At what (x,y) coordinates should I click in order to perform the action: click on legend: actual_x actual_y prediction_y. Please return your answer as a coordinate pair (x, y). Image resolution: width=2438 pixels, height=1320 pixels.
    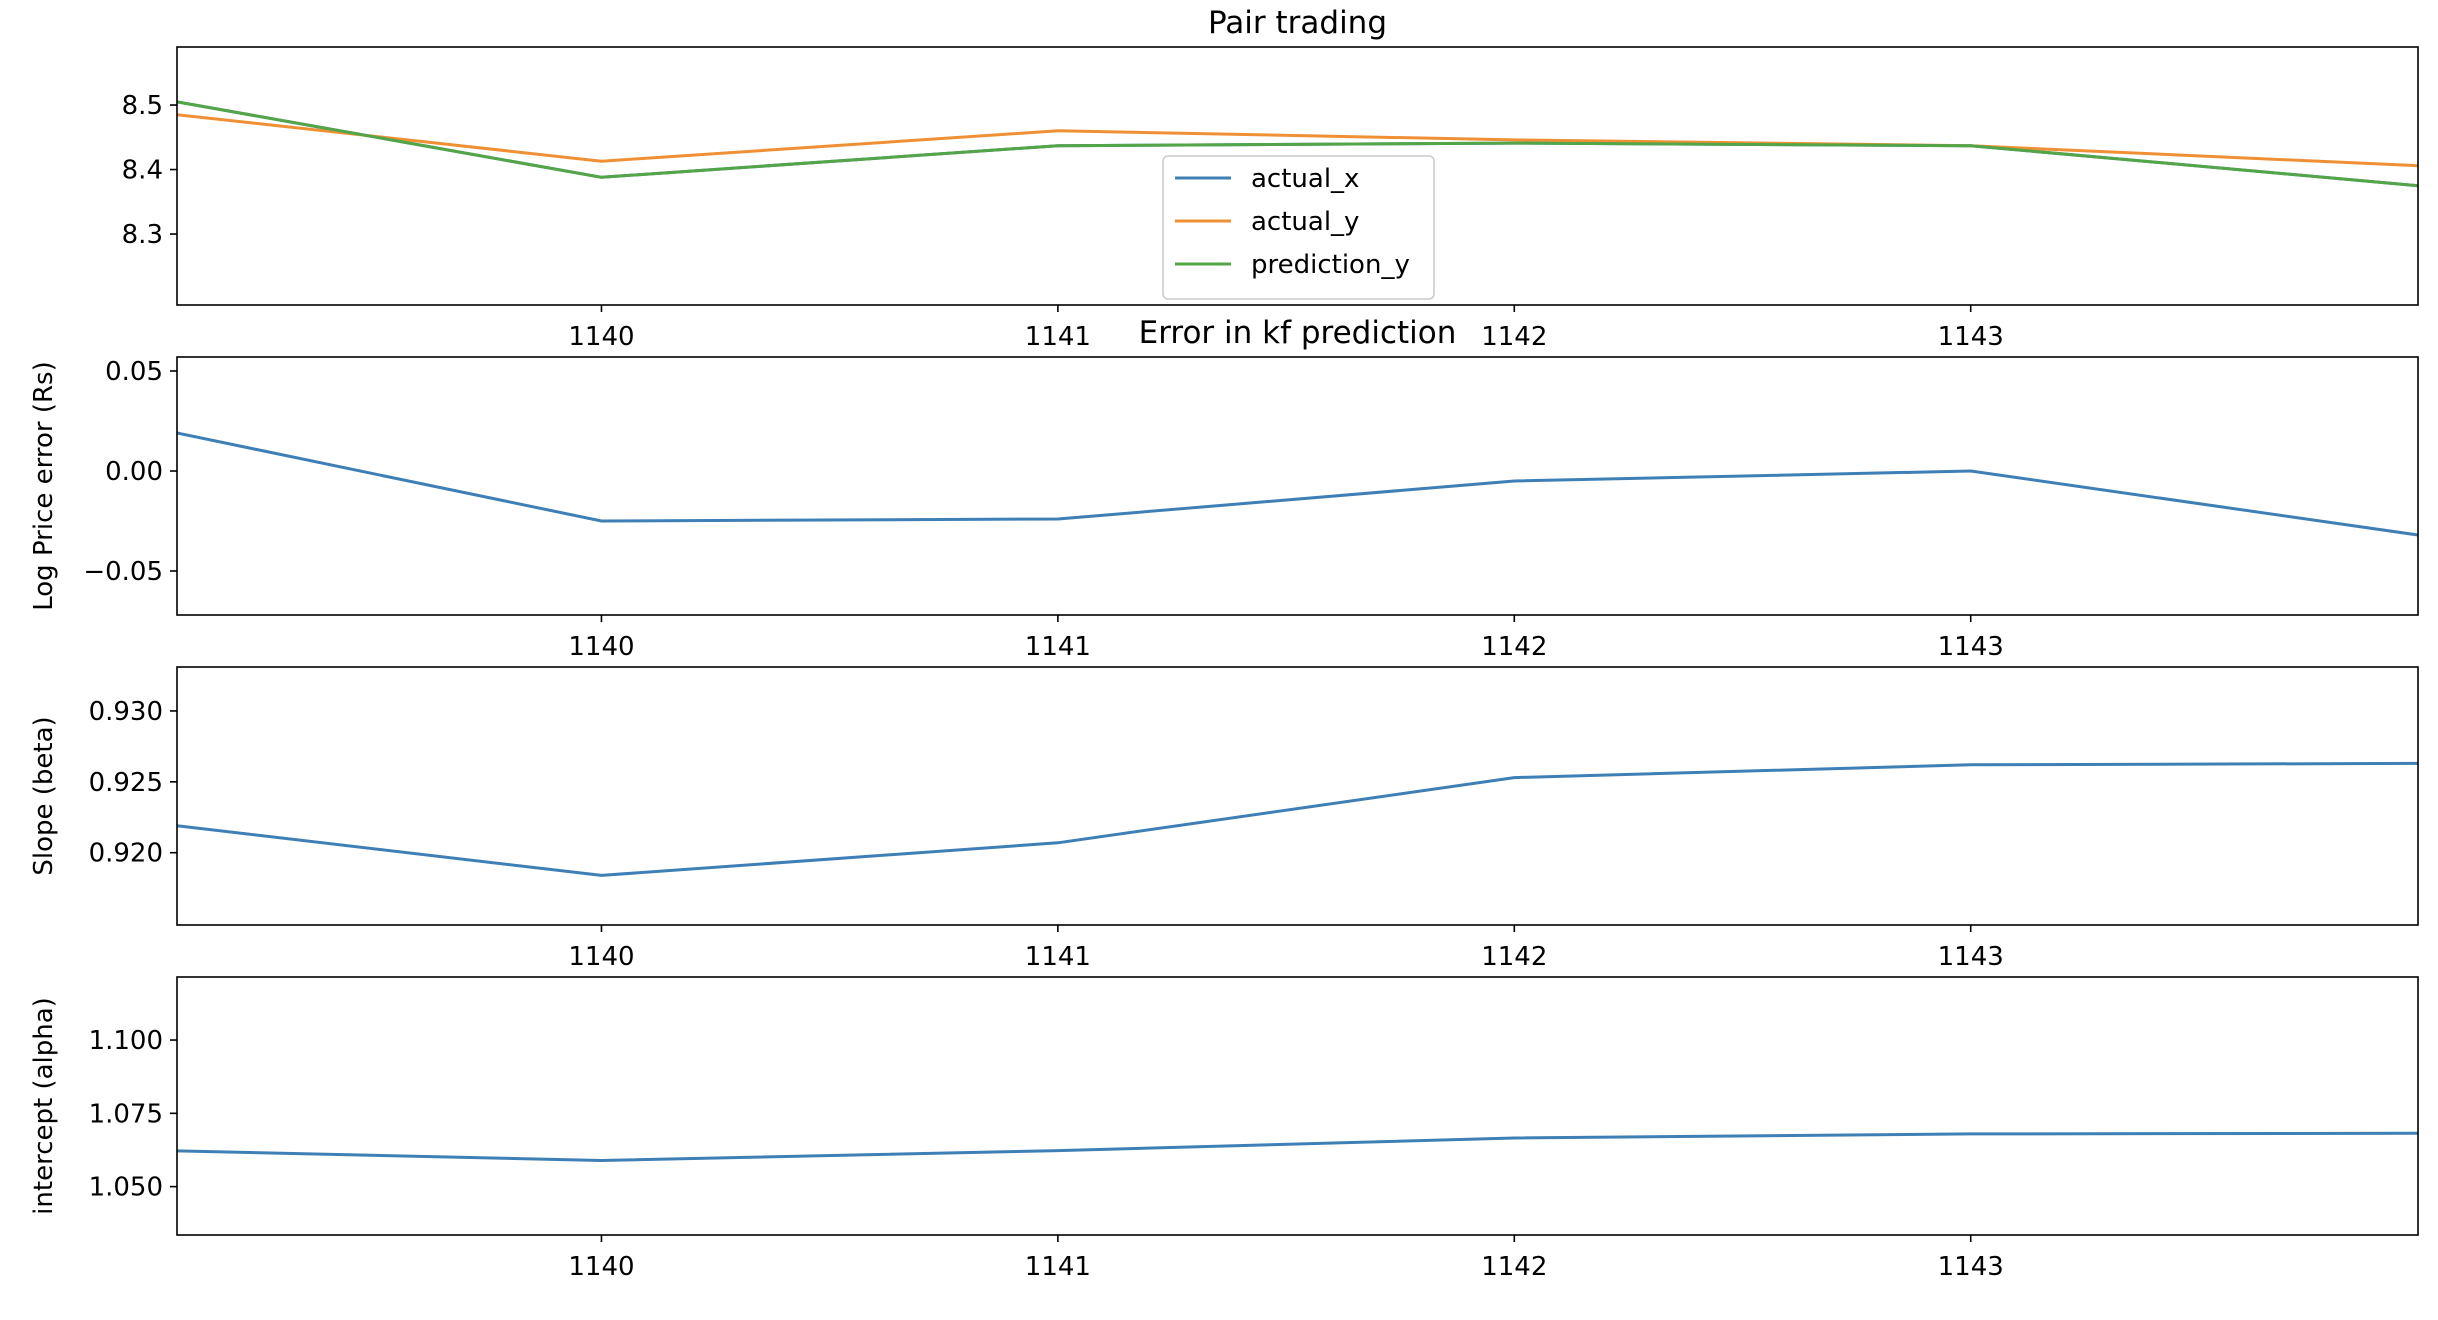
    Looking at the image, I should click on (1298, 227).